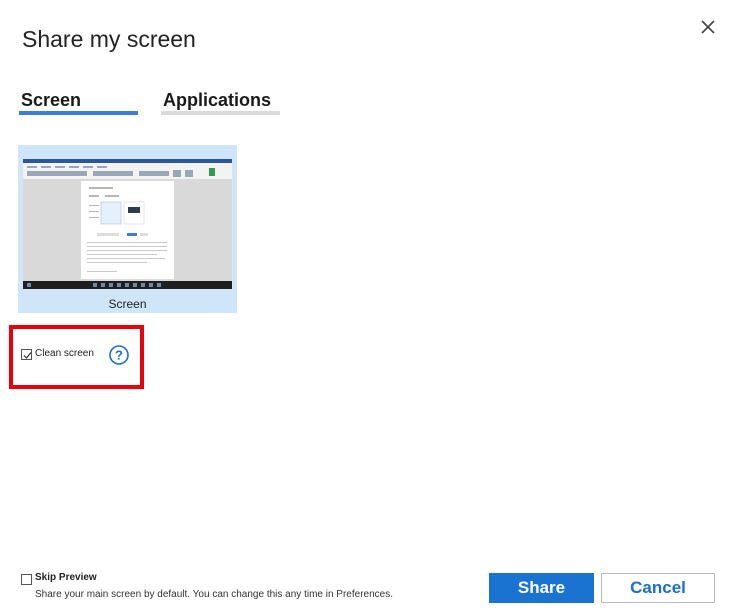 Image resolution: width=734 pixels, height=613 pixels. I want to click on help-button: ?, so click(119, 355).